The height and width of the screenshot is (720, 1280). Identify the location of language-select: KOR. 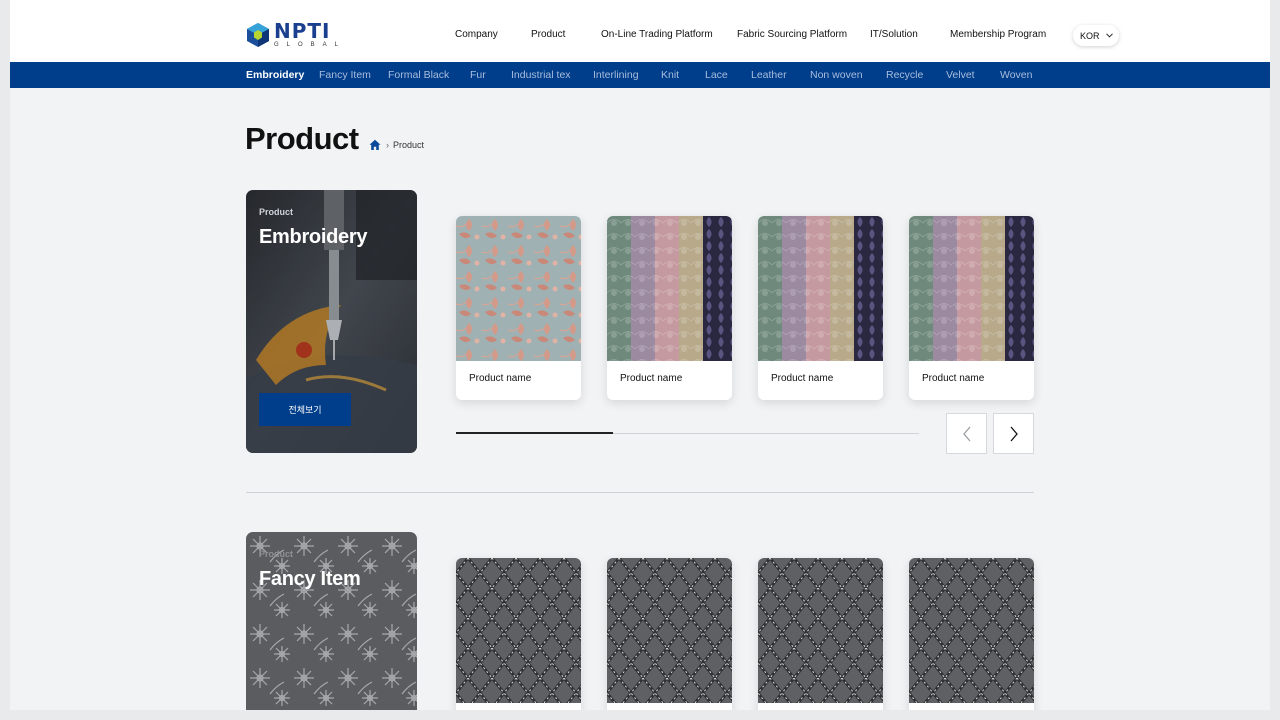
(1096, 35).